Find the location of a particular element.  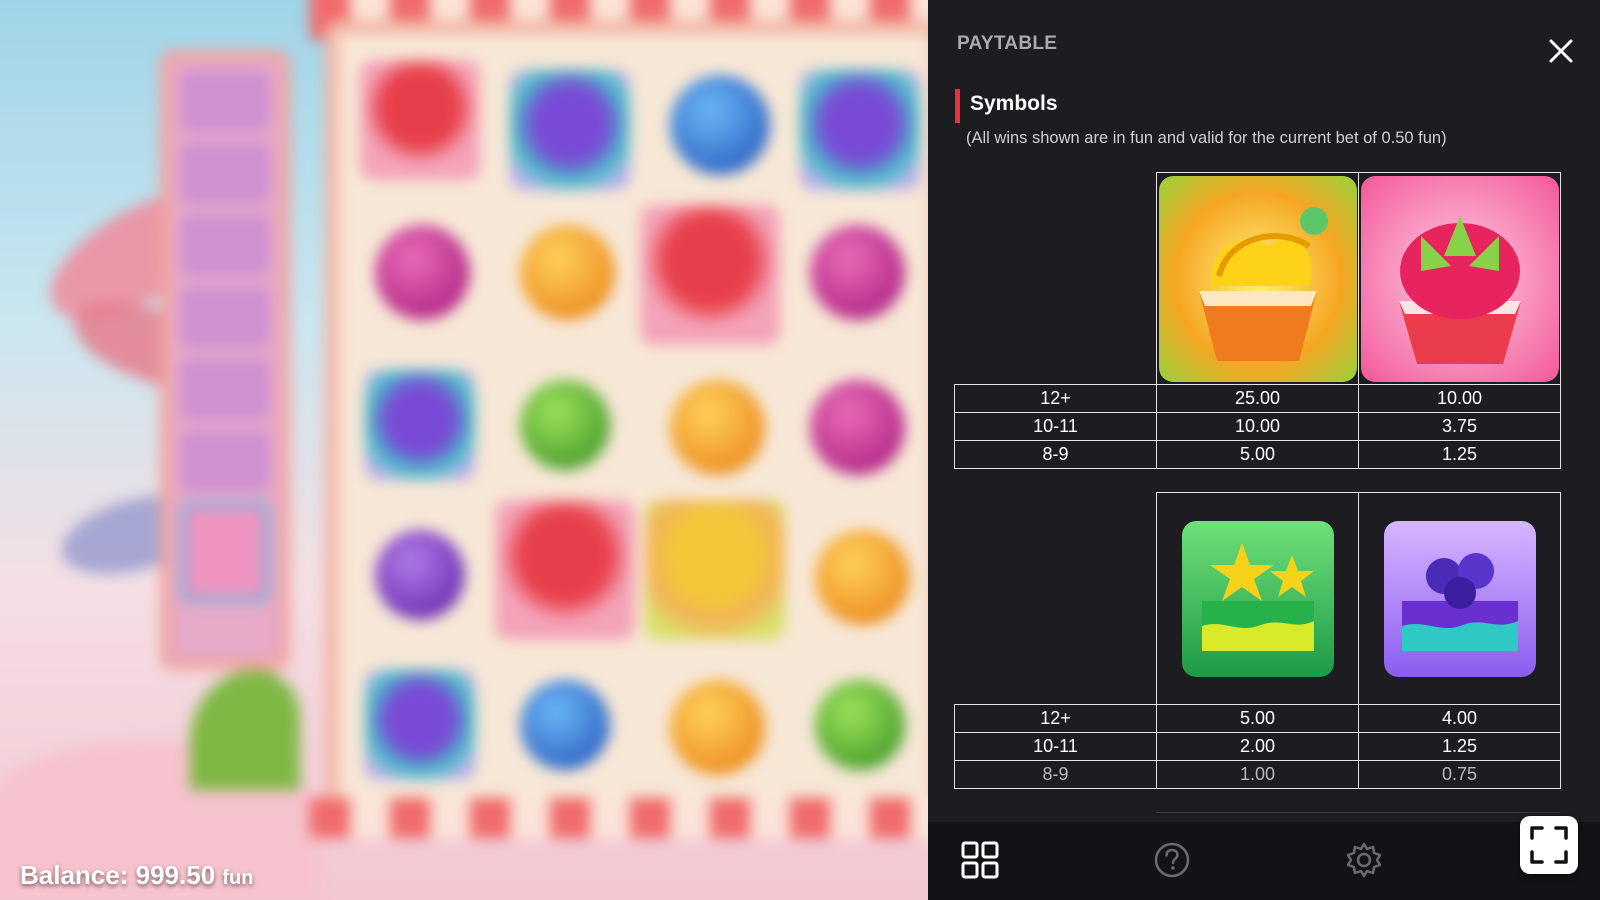

paytable-row: 10-11 2.00 1.25 is located at coordinates (1257, 746).